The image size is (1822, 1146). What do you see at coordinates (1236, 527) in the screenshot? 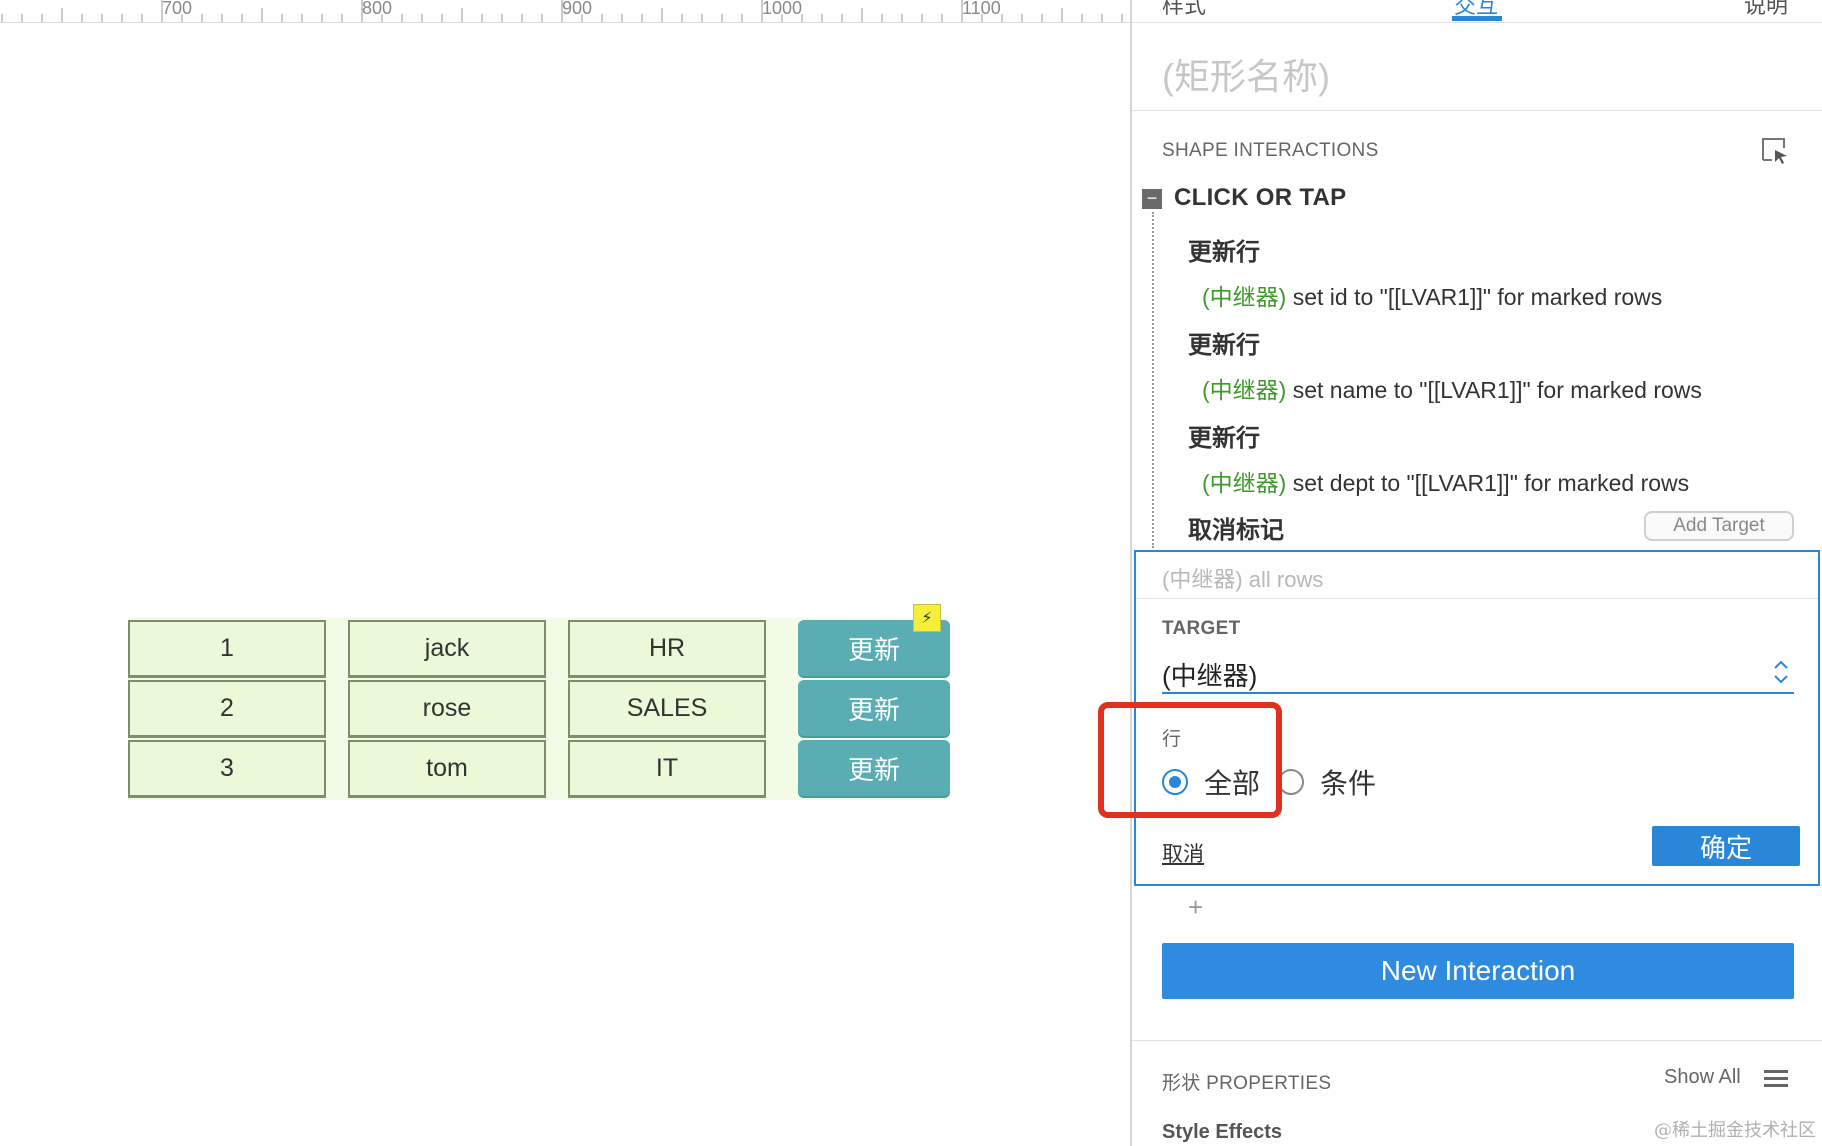
I see `action-name: 取消标记` at bounding box center [1236, 527].